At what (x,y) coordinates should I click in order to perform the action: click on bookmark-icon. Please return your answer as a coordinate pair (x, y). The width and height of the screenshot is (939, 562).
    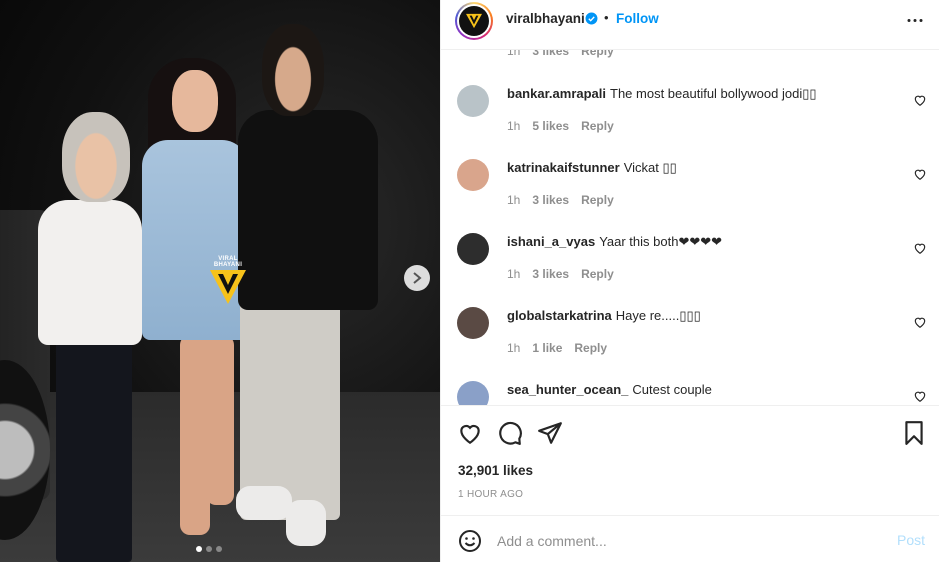
    Looking at the image, I should click on (914, 433).